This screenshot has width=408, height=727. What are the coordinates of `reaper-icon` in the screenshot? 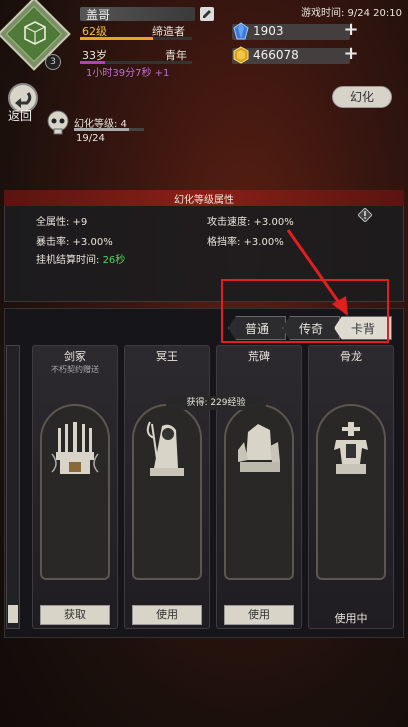 It's located at (165, 448).